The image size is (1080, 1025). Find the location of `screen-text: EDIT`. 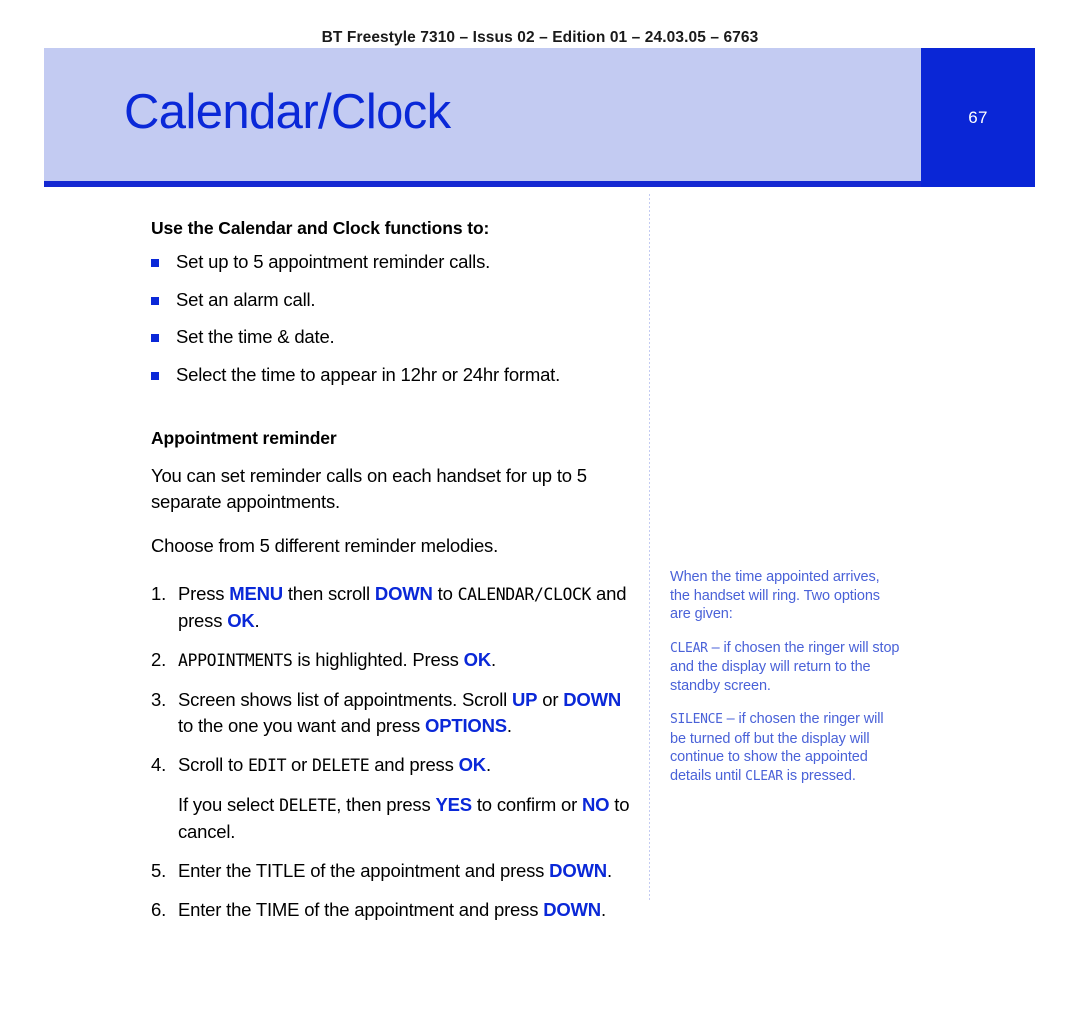

screen-text: EDIT is located at coordinates (267, 765).